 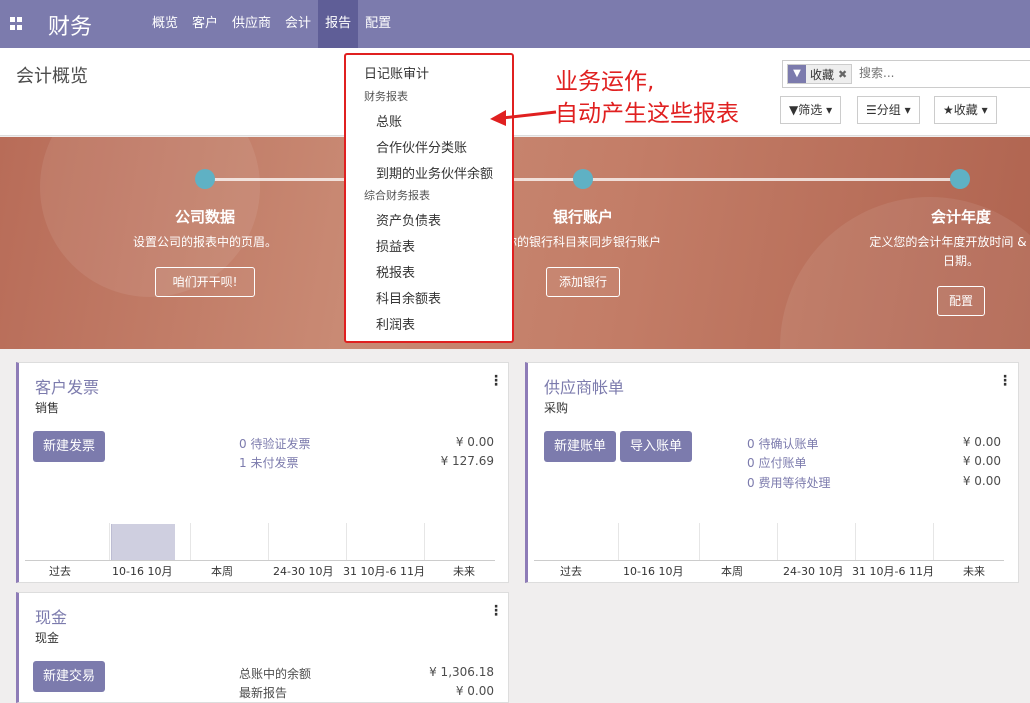 I want to click on search-box: ▼ 收藏 ✖, so click(x=906, y=74).